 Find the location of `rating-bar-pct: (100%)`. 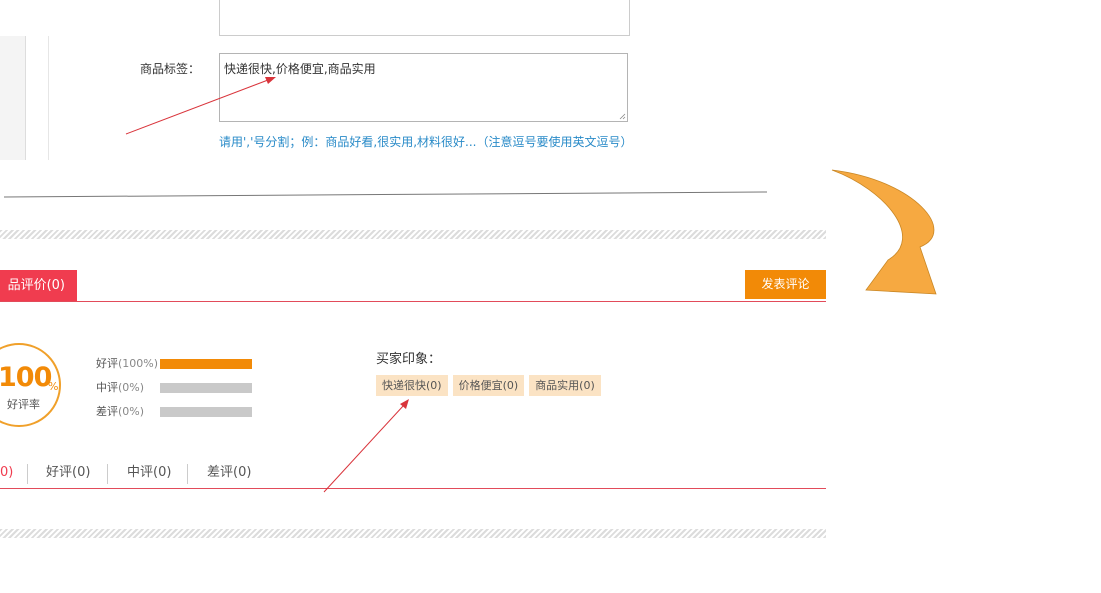

rating-bar-pct: (100%) is located at coordinates (138, 363).